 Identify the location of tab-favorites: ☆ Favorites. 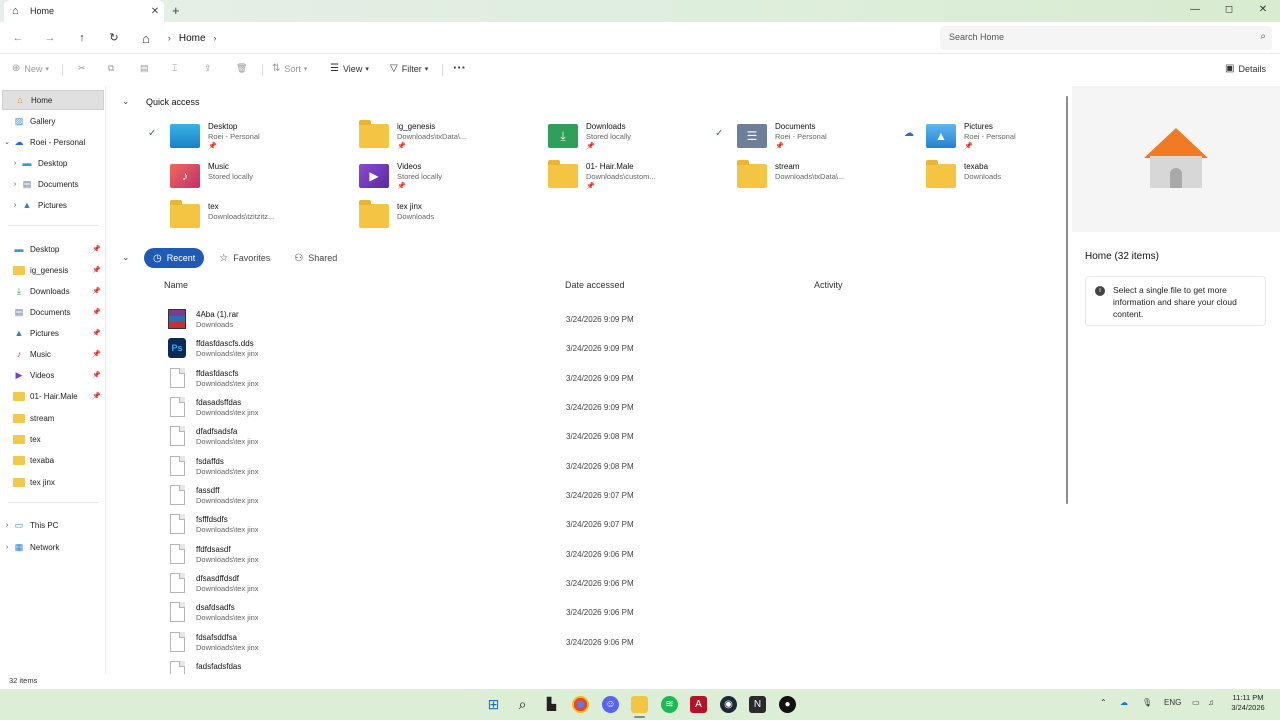
(244, 258).